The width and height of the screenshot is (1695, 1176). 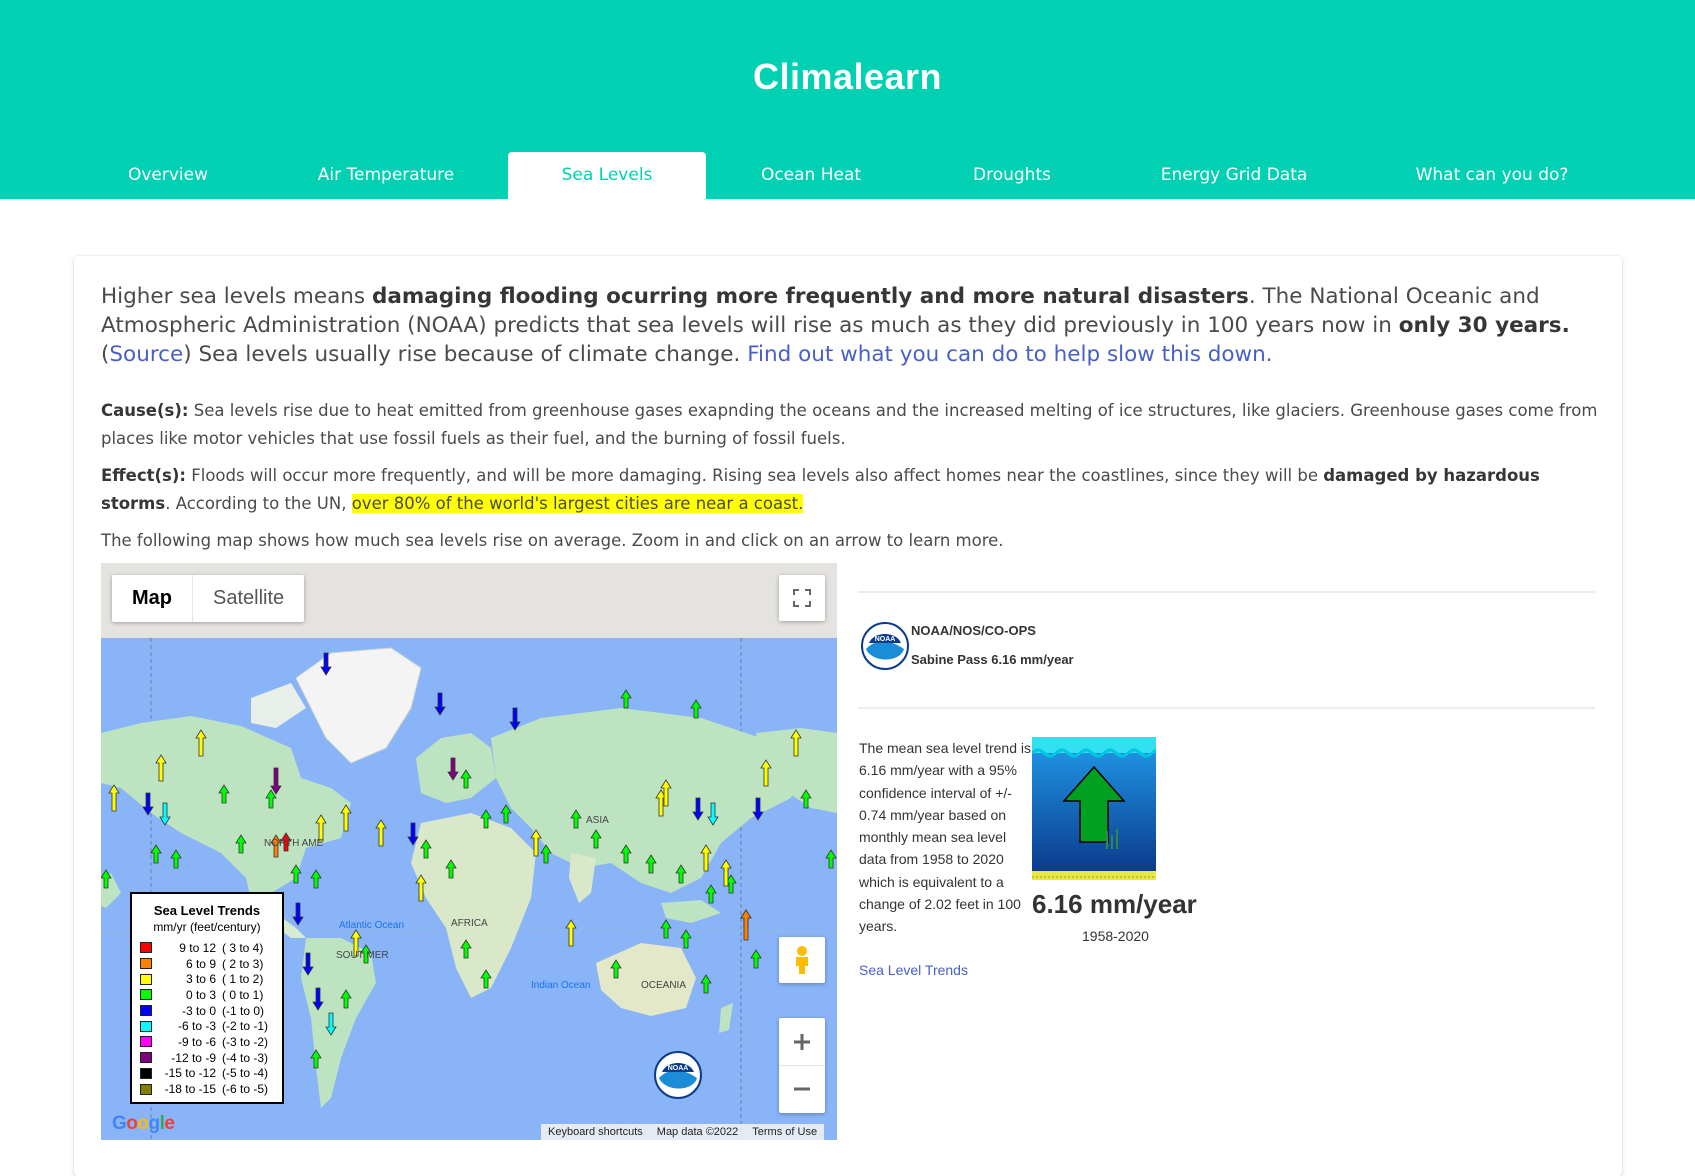 What do you see at coordinates (168, 175) in the screenshot?
I see `tab-overview: Overview` at bounding box center [168, 175].